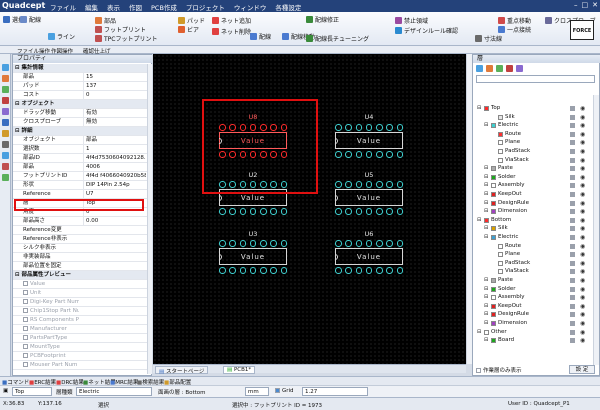  What do you see at coordinates (488, 38) in the screenshot?
I see `ribbon-button: 寸法線` at bounding box center [488, 38].